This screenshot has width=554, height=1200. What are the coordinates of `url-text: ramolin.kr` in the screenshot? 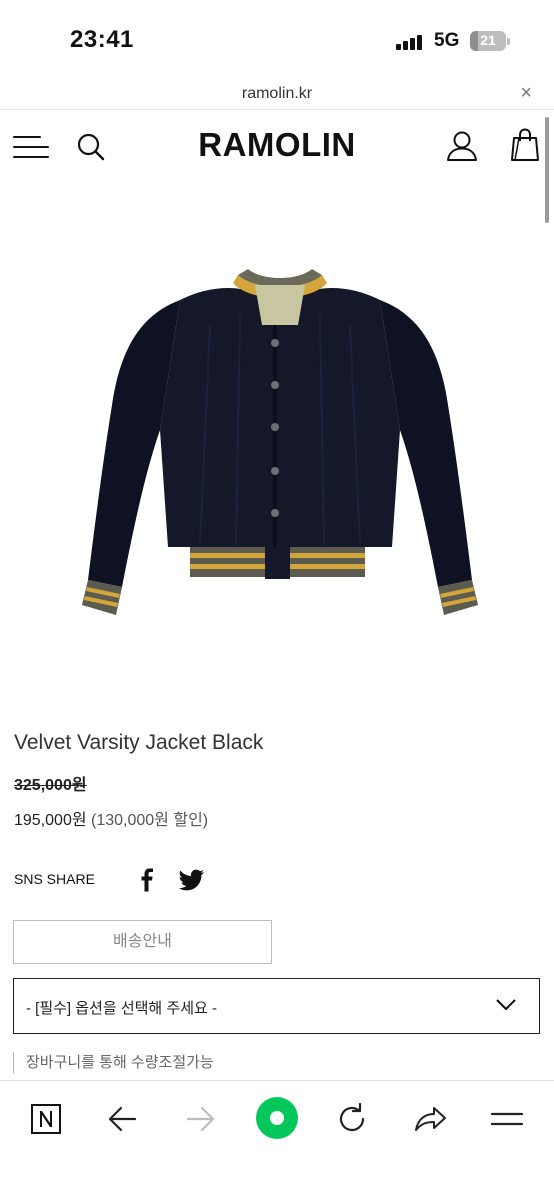 It's located at (277, 94).